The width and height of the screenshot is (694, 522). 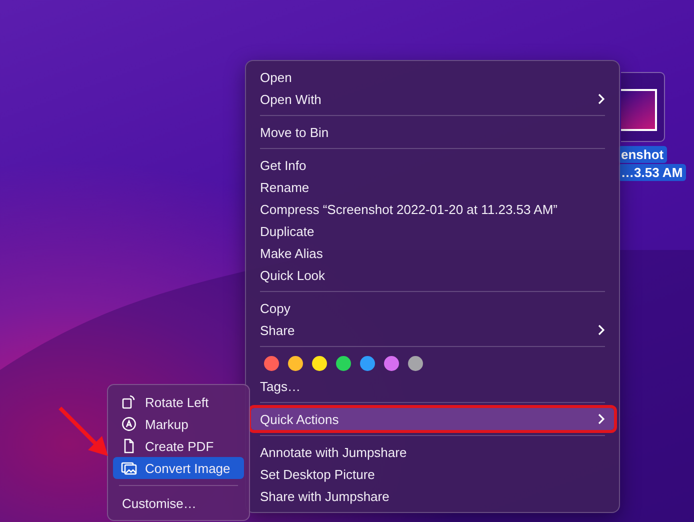 What do you see at coordinates (642, 154) in the screenshot?
I see `file-name-label: enshot` at bounding box center [642, 154].